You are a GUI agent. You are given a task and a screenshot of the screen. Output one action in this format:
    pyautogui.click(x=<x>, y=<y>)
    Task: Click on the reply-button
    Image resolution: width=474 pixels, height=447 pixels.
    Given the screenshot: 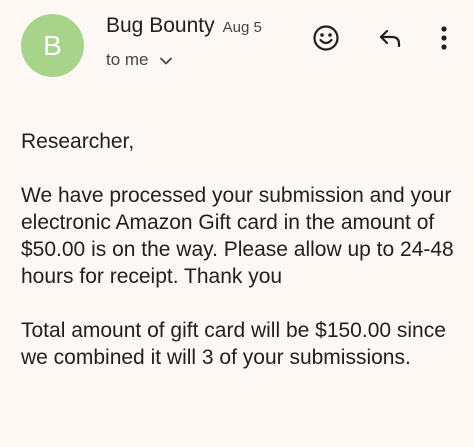 What is the action you would take?
    pyautogui.click(x=390, y=40)
    